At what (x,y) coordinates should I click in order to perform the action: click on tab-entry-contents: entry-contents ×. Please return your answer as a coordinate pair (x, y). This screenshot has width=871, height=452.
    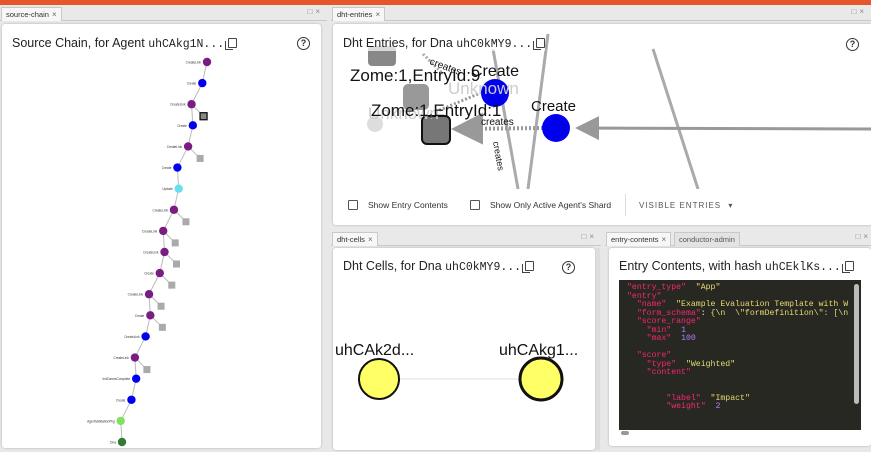
    Looking at the image, I should click on (639, 239).